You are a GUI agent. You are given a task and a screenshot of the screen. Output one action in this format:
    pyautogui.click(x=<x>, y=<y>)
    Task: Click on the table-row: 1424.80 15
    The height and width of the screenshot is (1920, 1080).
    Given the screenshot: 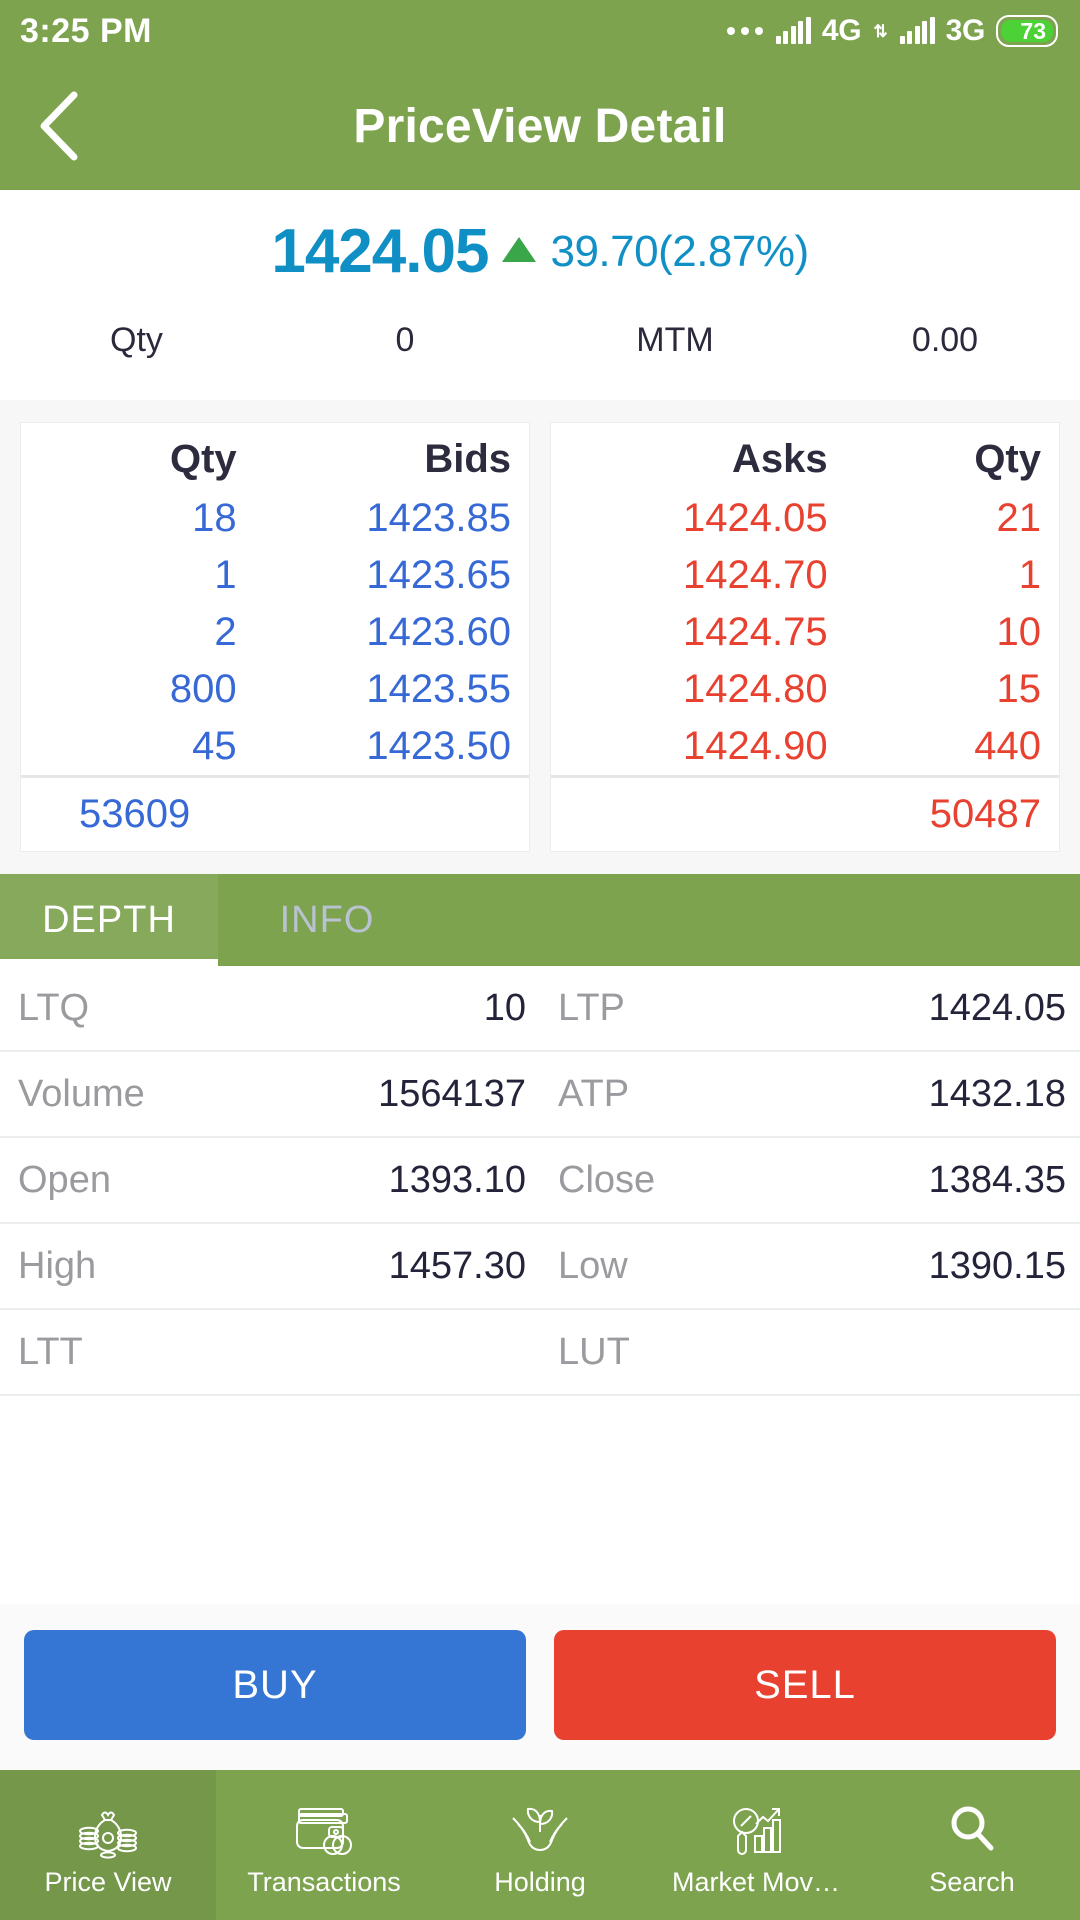 What is the action you would take?
    pyautogui.click(x=805, y=689)
    